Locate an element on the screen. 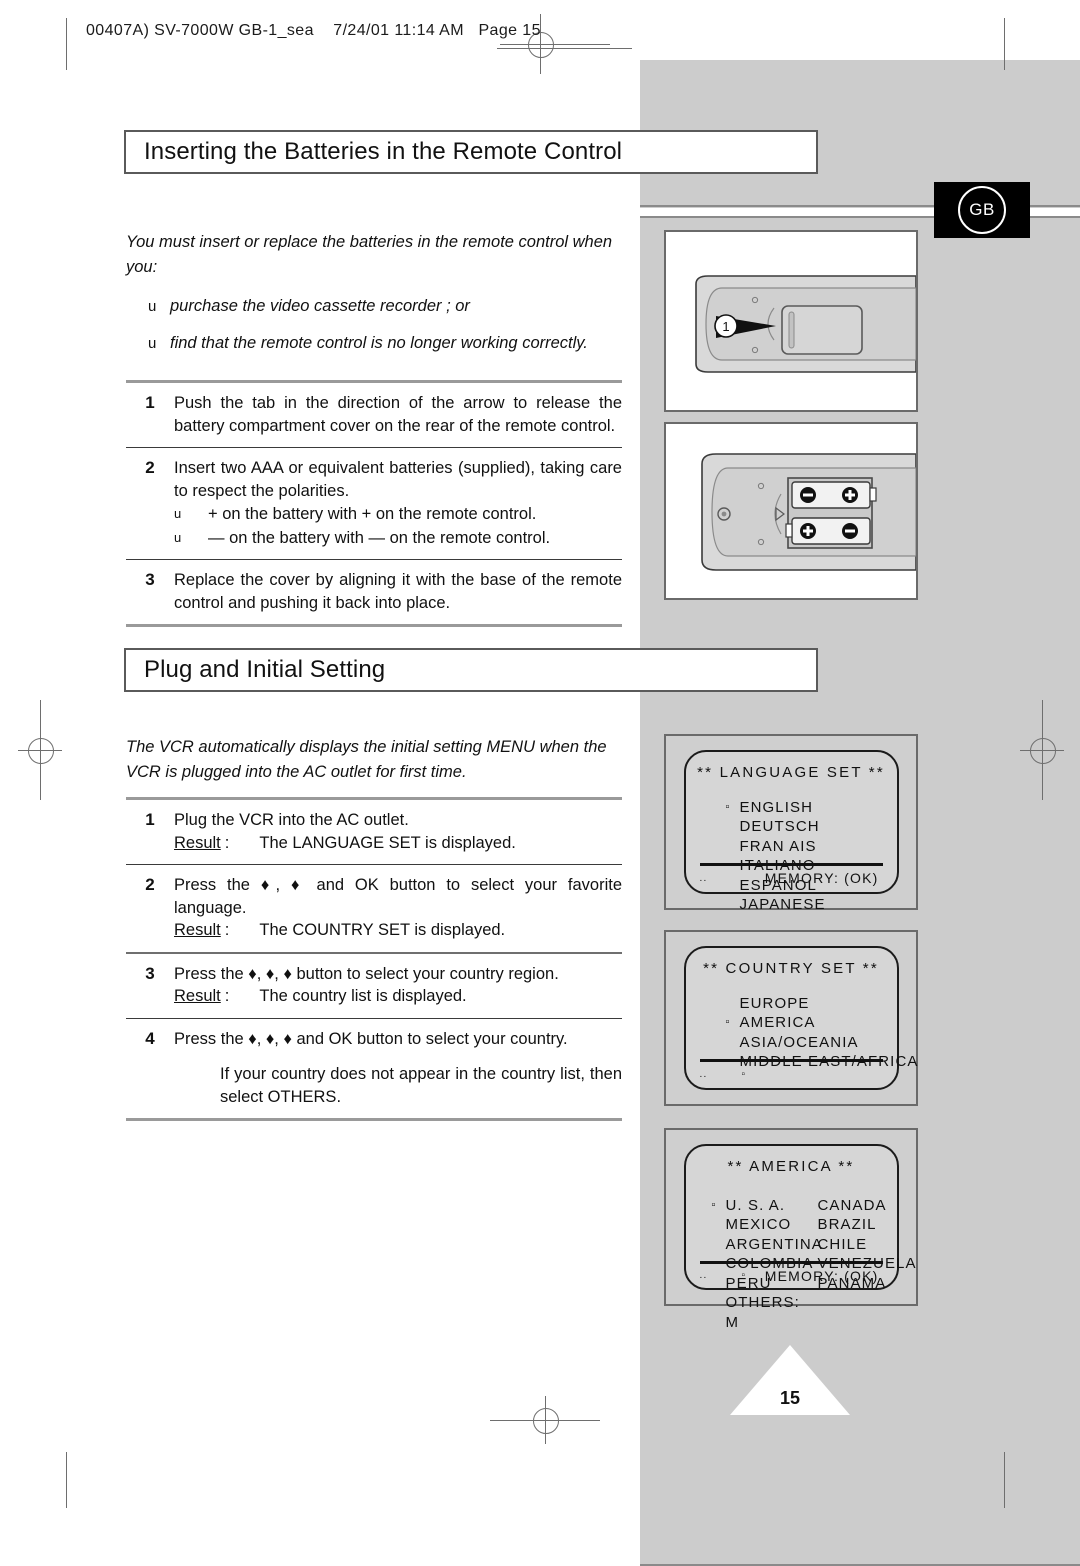 The height and width of the screenshot is (1566, 1080). list-item: ARGENTINA CHILE is located at coordinates (814, 1245).